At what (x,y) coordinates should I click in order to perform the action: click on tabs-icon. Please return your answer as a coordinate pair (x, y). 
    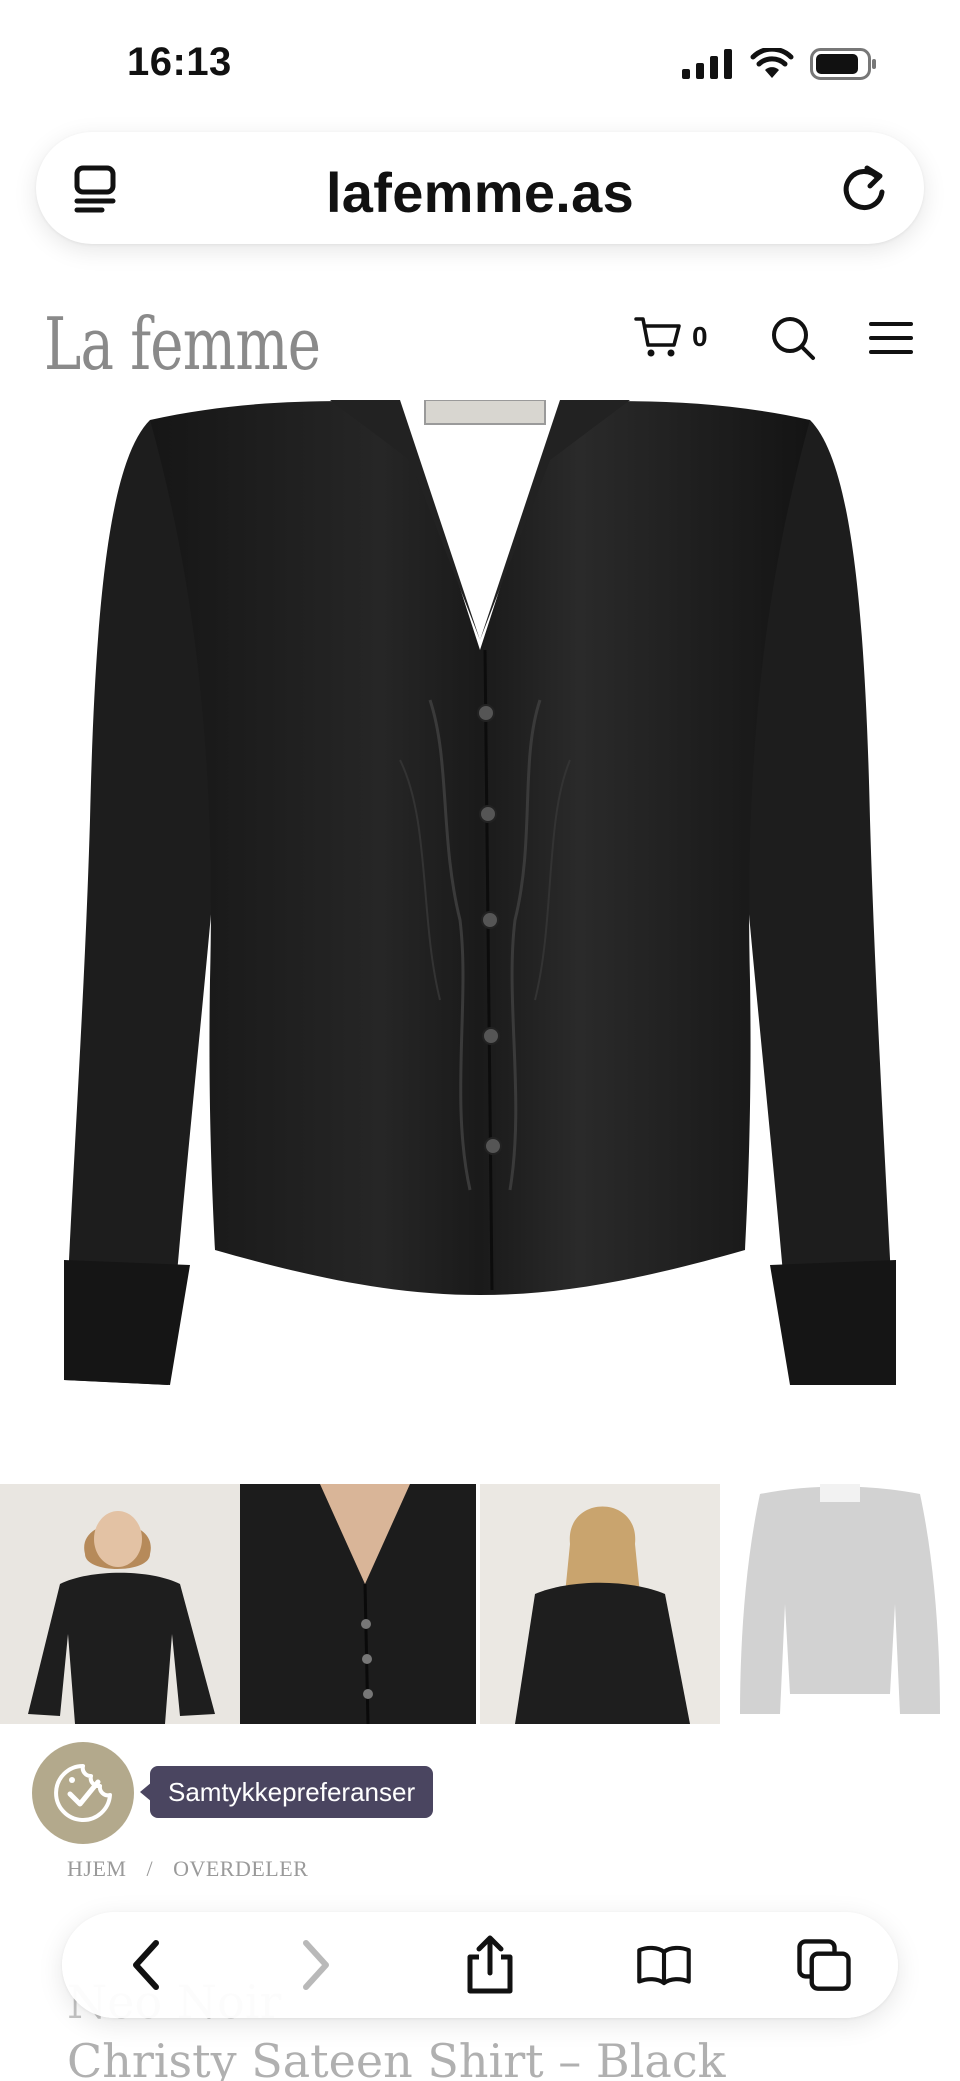
    Looking at the image, I should click on (824, 1965).